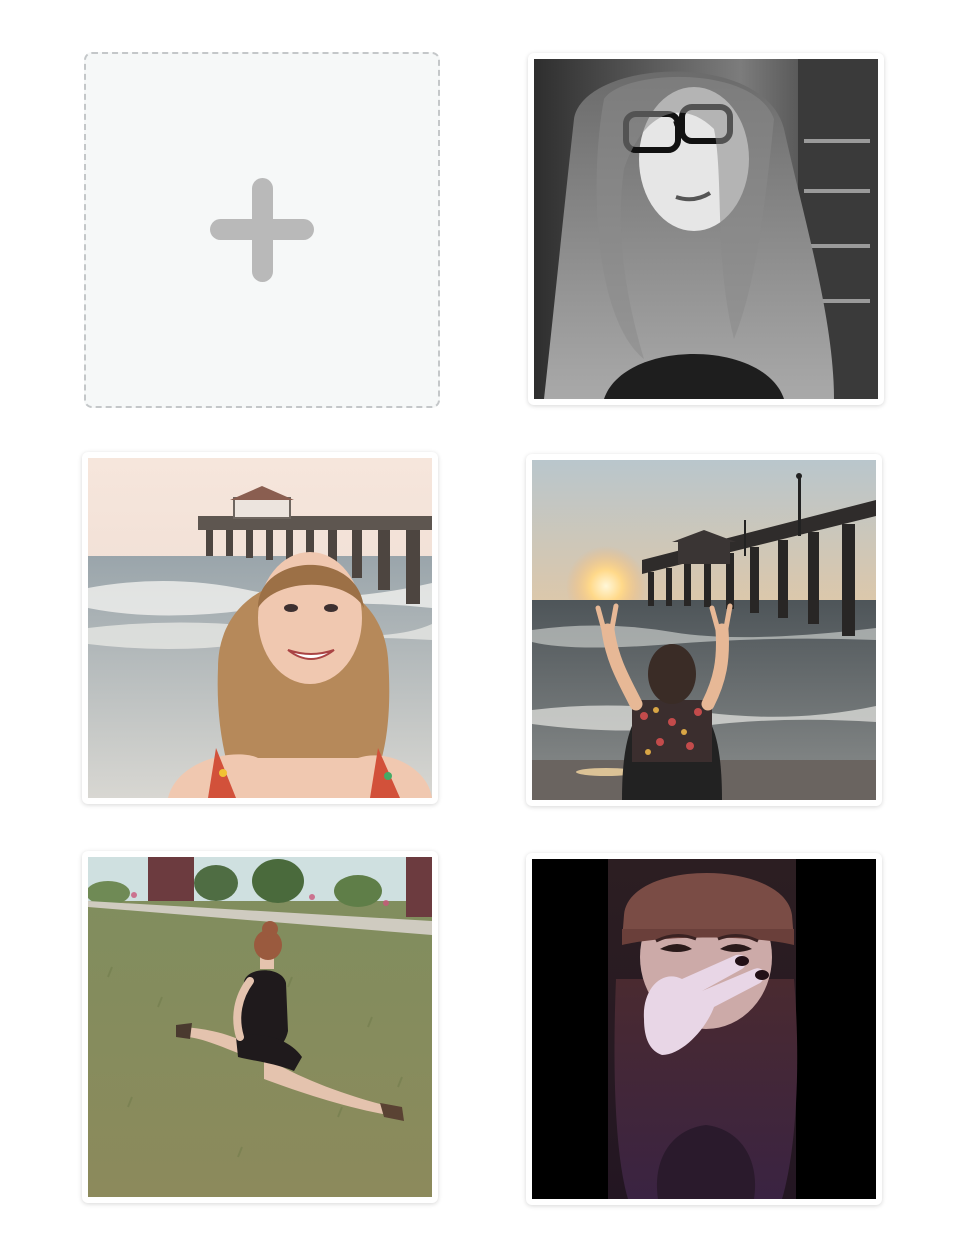  I want to click on add-photo-button, so click(262, 230).